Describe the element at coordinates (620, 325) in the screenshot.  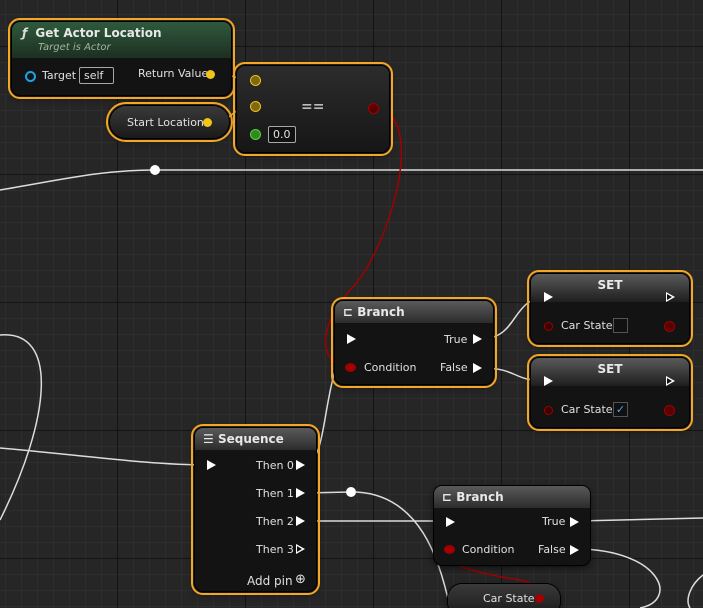
I see `car-state-checkbox` at that location.